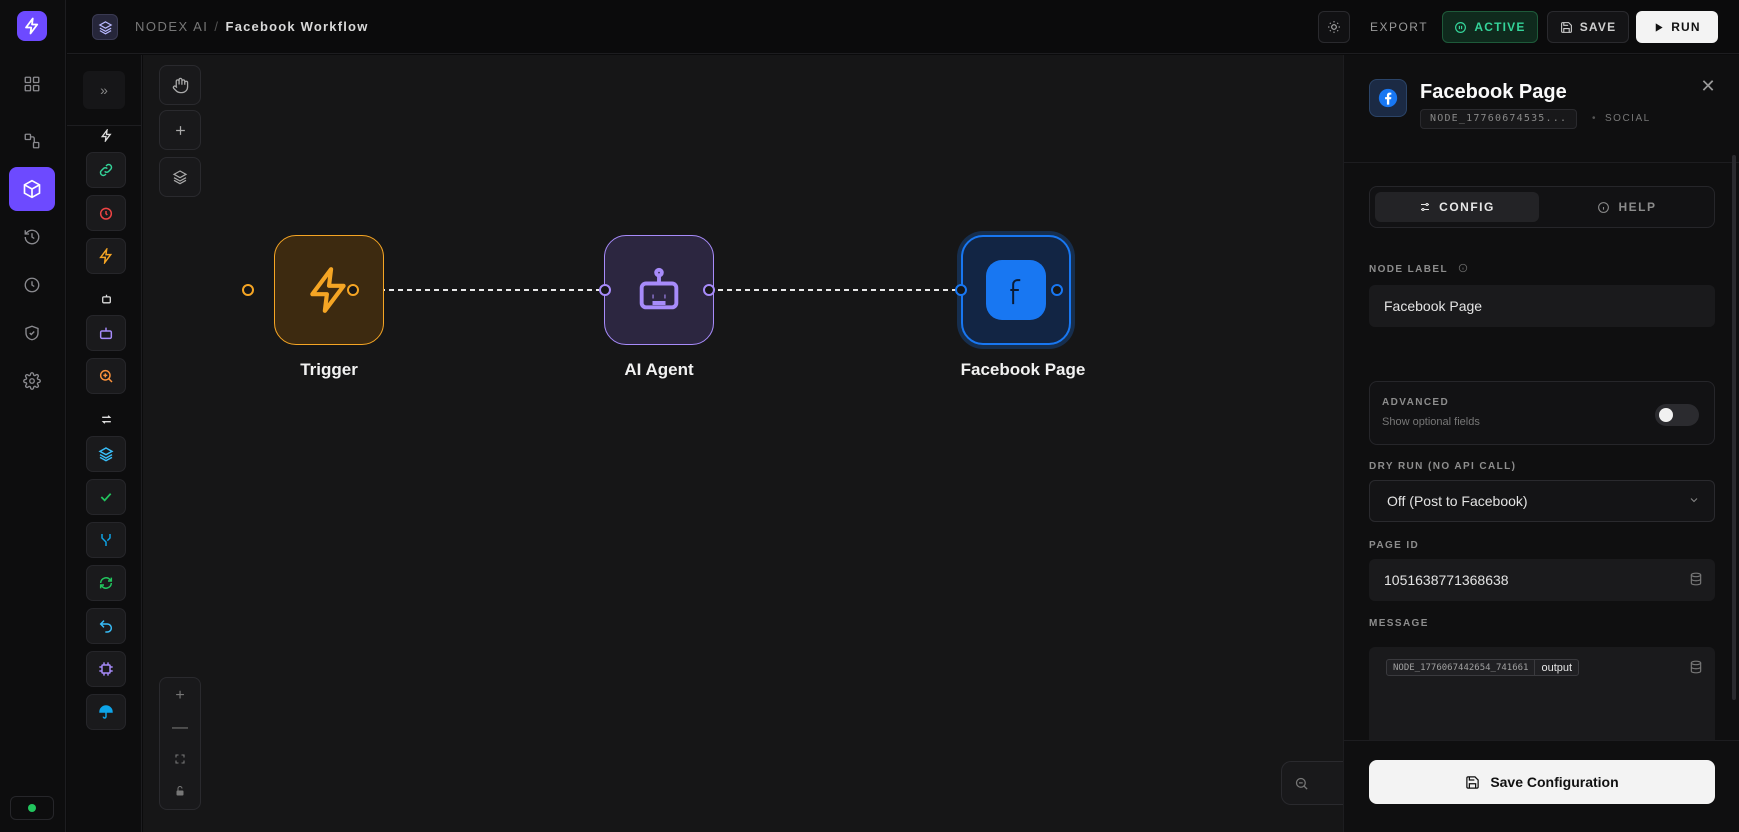  Describe the element at coordinates (180, 130) in the screenshot. I see `add-node-button` at that location.